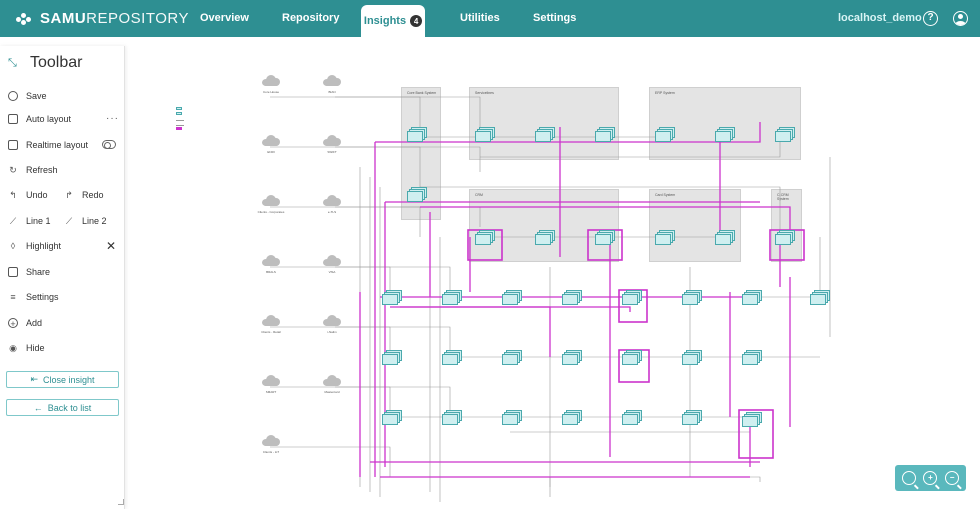 The image size is (980, 509). What do you see at coordinates (121, 502) in the screenshot?
I see `resize-handle-icon` at bounding box center [121, 502].